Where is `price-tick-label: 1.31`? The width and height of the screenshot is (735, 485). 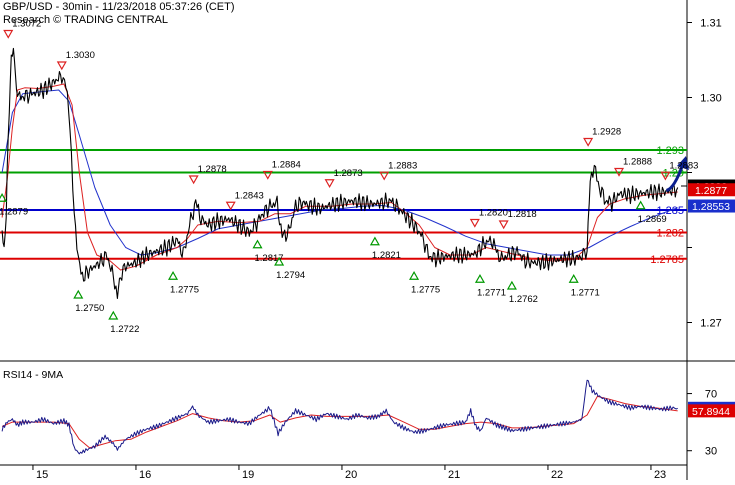
price-tick-label: 1.31 is located at coordinates (710, 24).